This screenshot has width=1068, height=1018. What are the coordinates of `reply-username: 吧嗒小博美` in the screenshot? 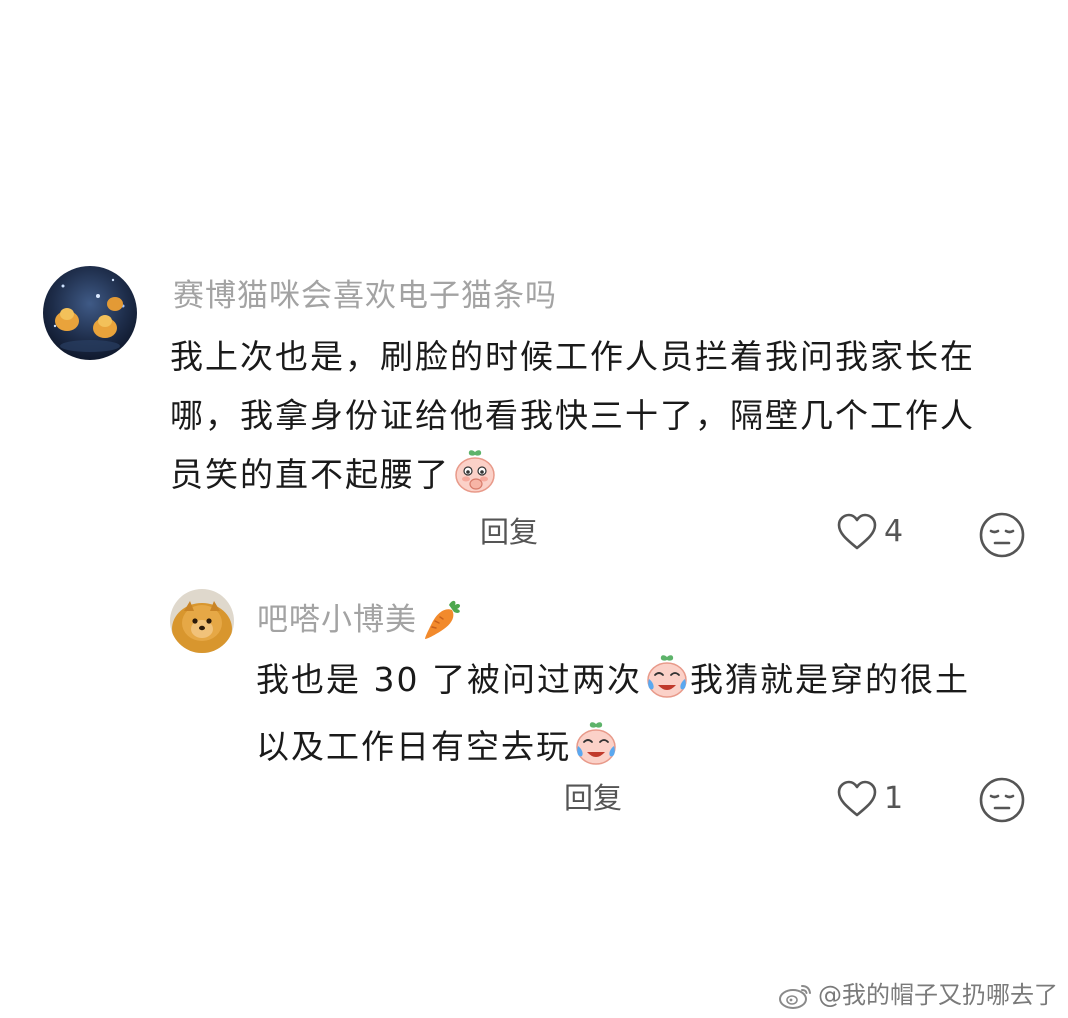 It's located at (361, 620).